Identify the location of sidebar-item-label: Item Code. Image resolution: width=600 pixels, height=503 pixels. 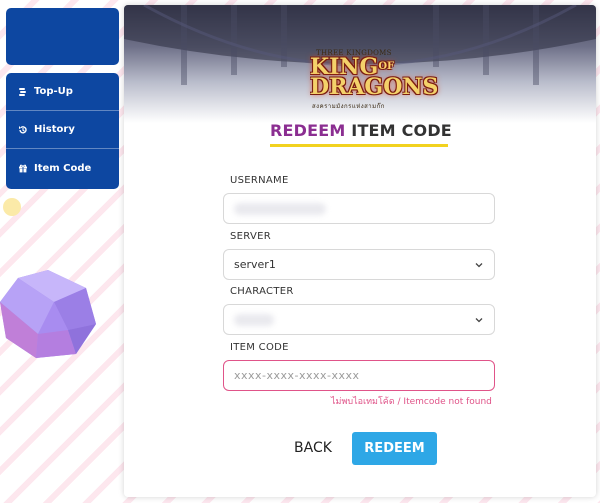
(63, 168).